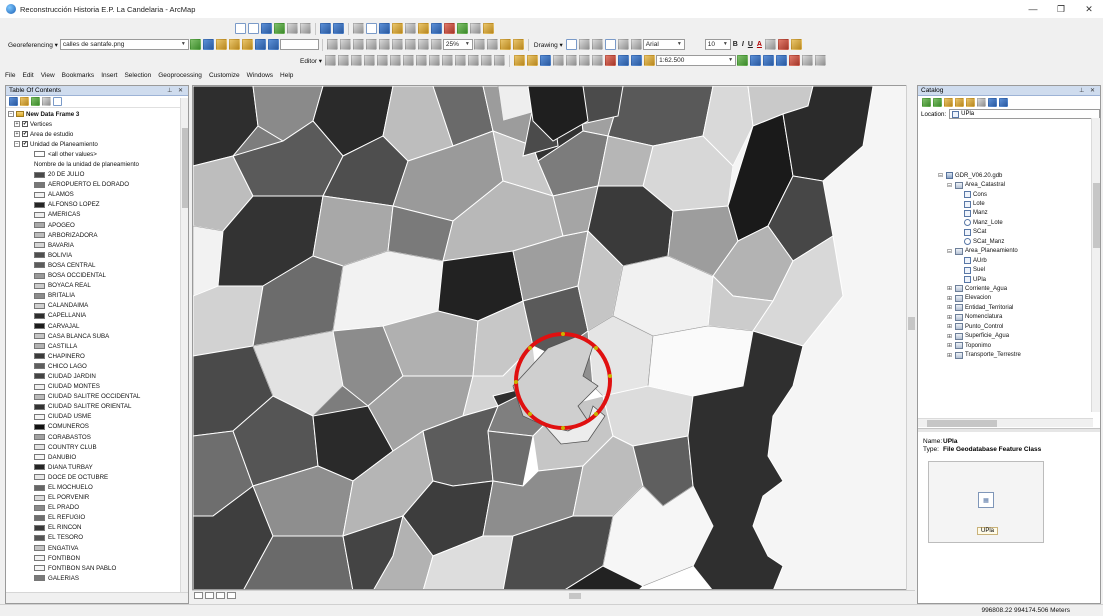  Describe the element at coordinates (488, 28) in the screenshot. I see `create-viewer-icon` at that location.